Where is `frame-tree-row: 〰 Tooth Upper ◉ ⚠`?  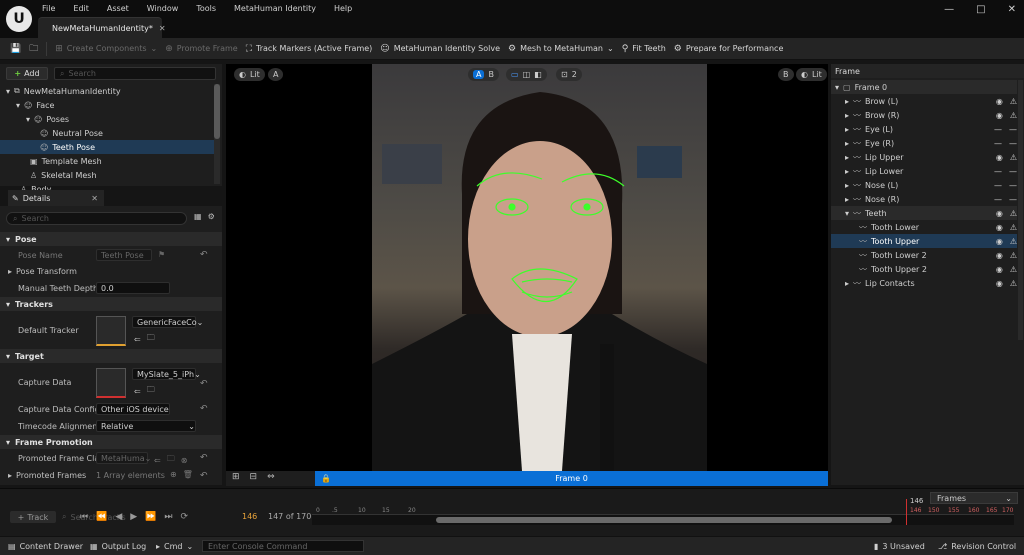
frame-tree-row: 〰 Tooth Upper ◉ ⚠ is located at coordinates (924, 241).